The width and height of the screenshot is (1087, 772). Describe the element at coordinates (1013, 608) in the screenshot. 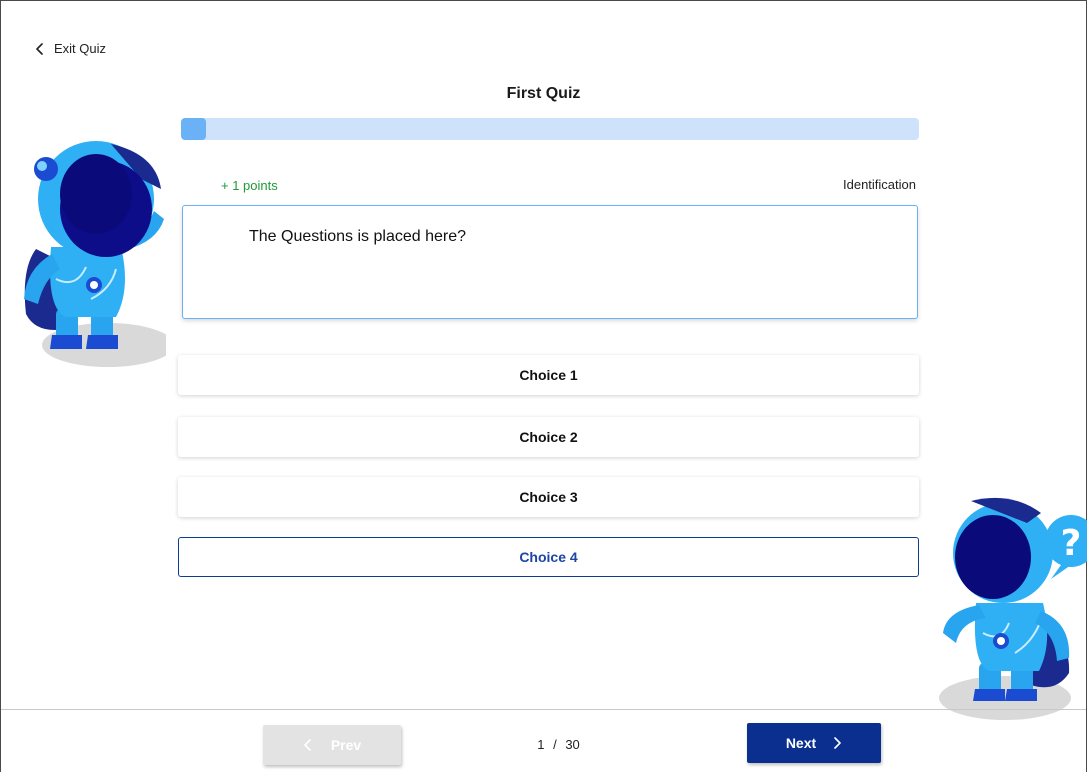

I see `astronaut-mascot-right-illustration: ?` at that location.